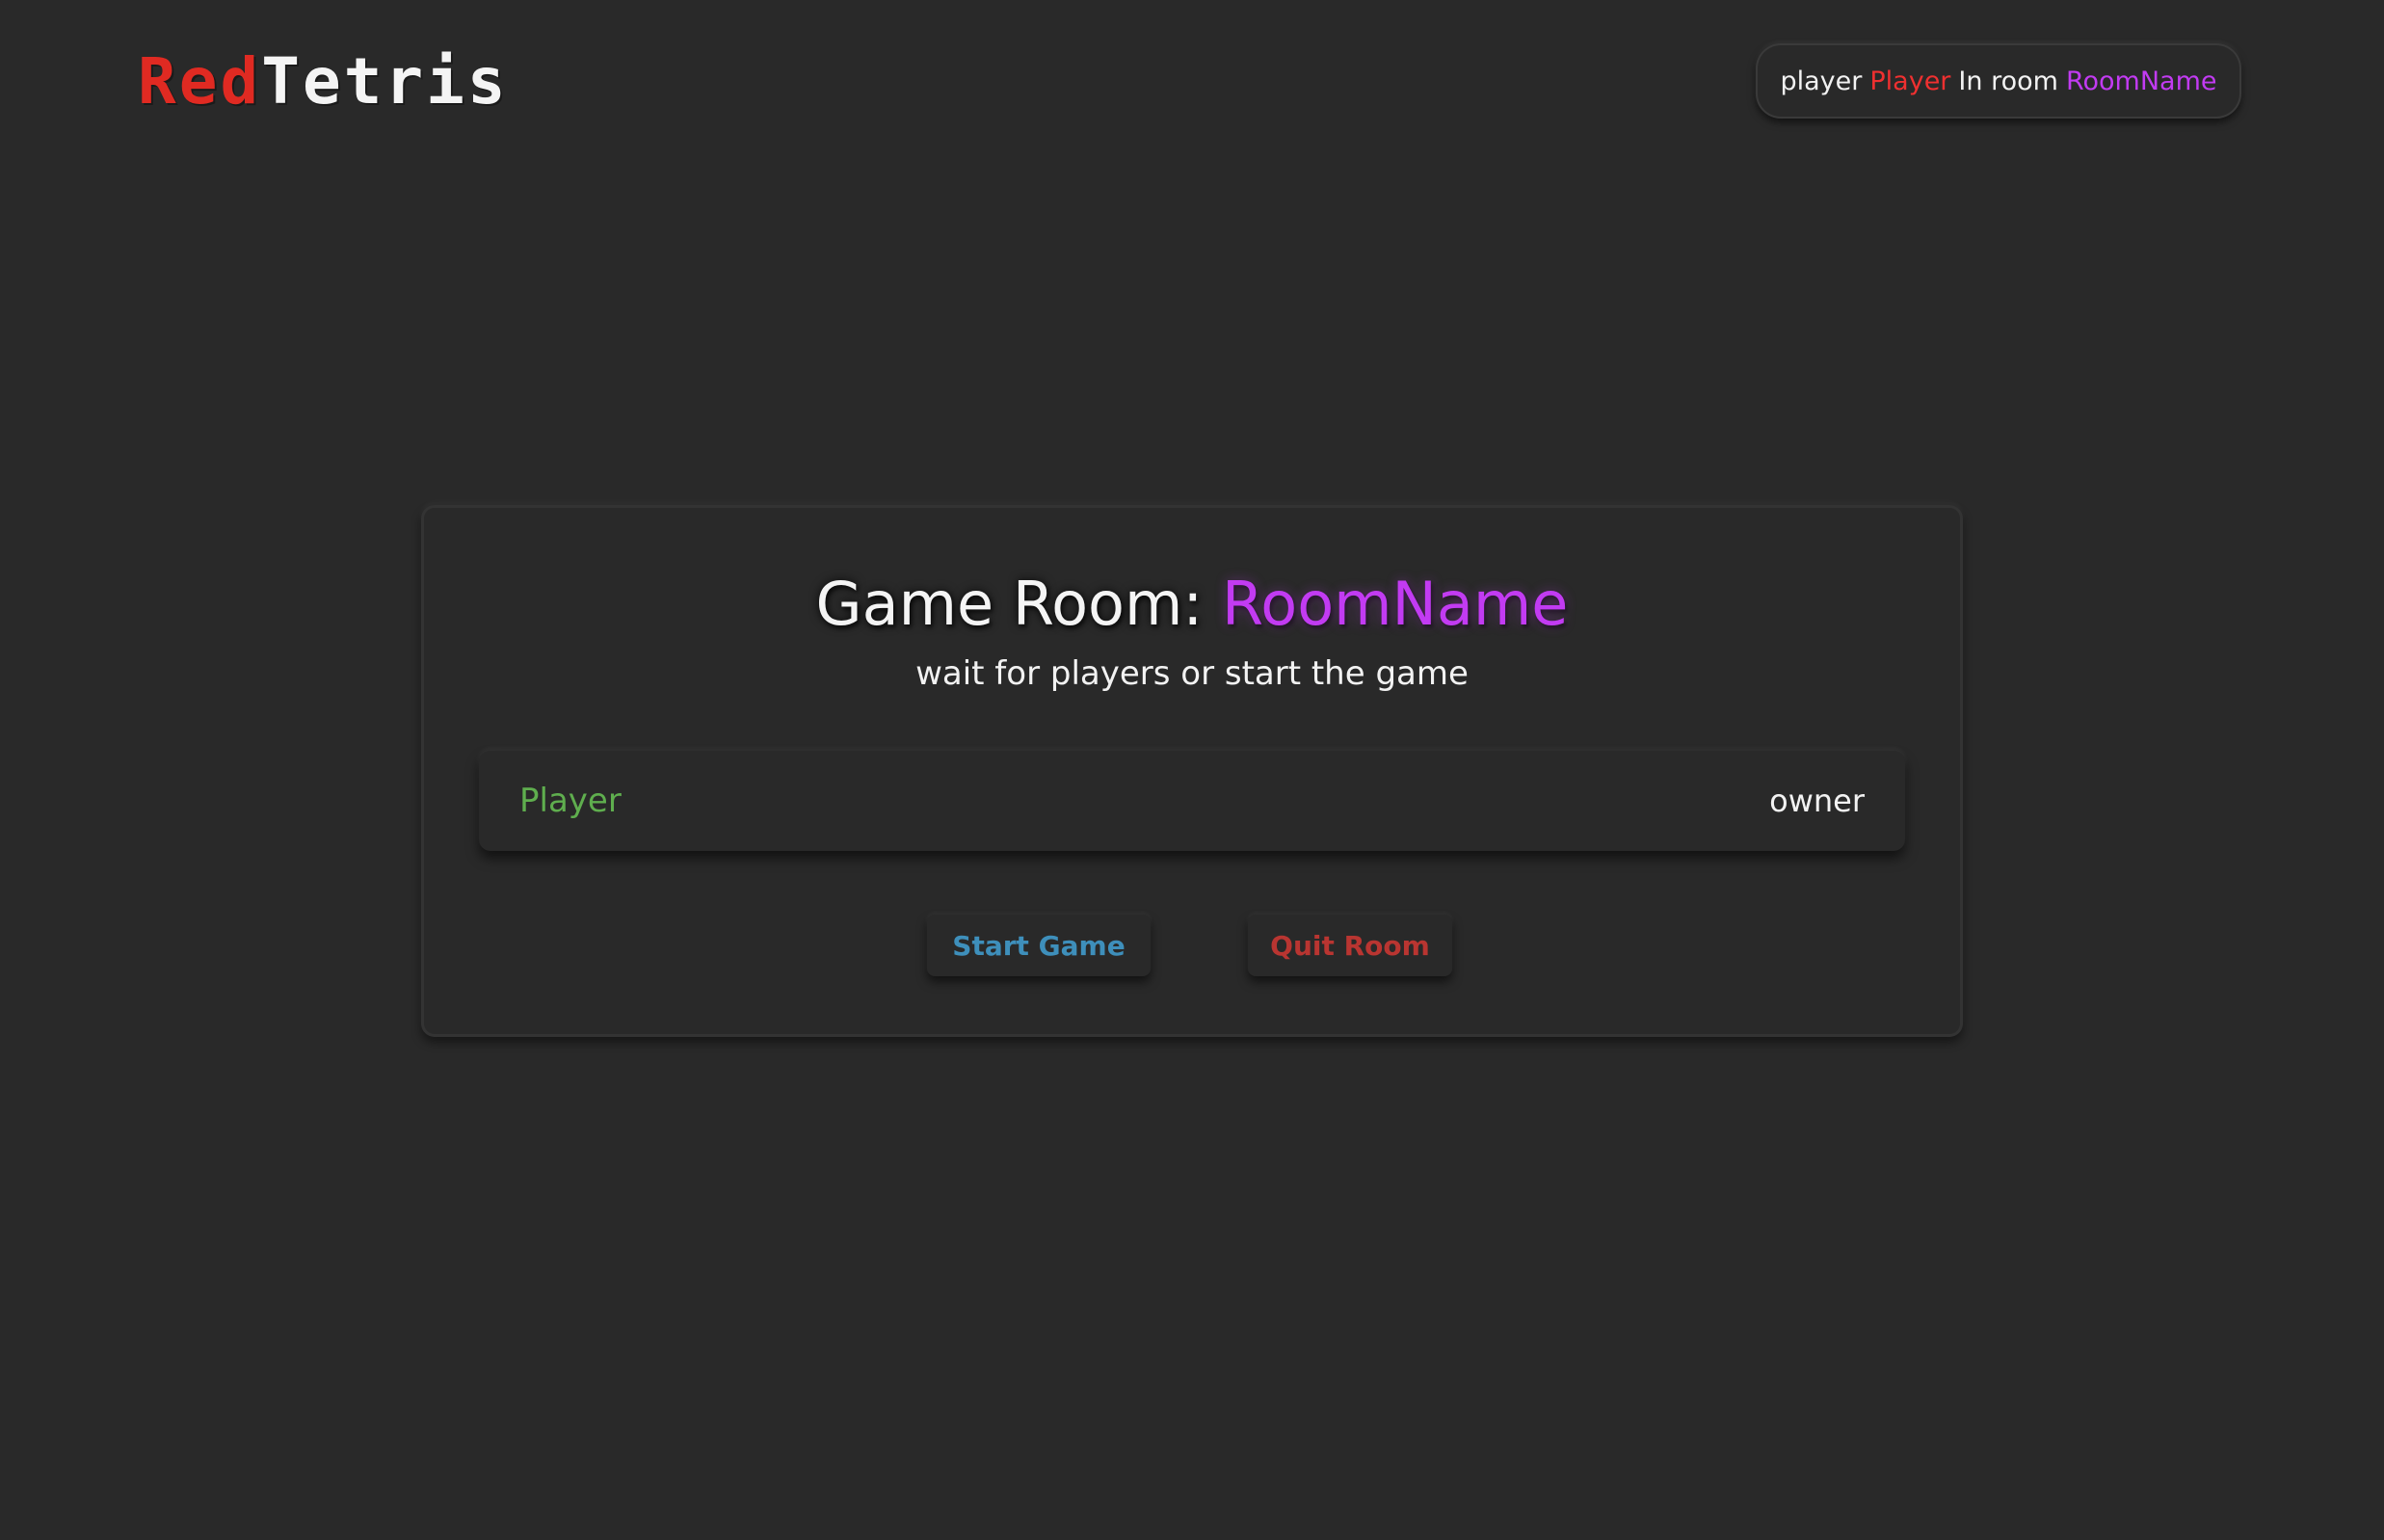 The height and width of the screenshot is (1540, 2384). I want to click on player-room-status: player Player In room RoomName, so click(1999, 81).